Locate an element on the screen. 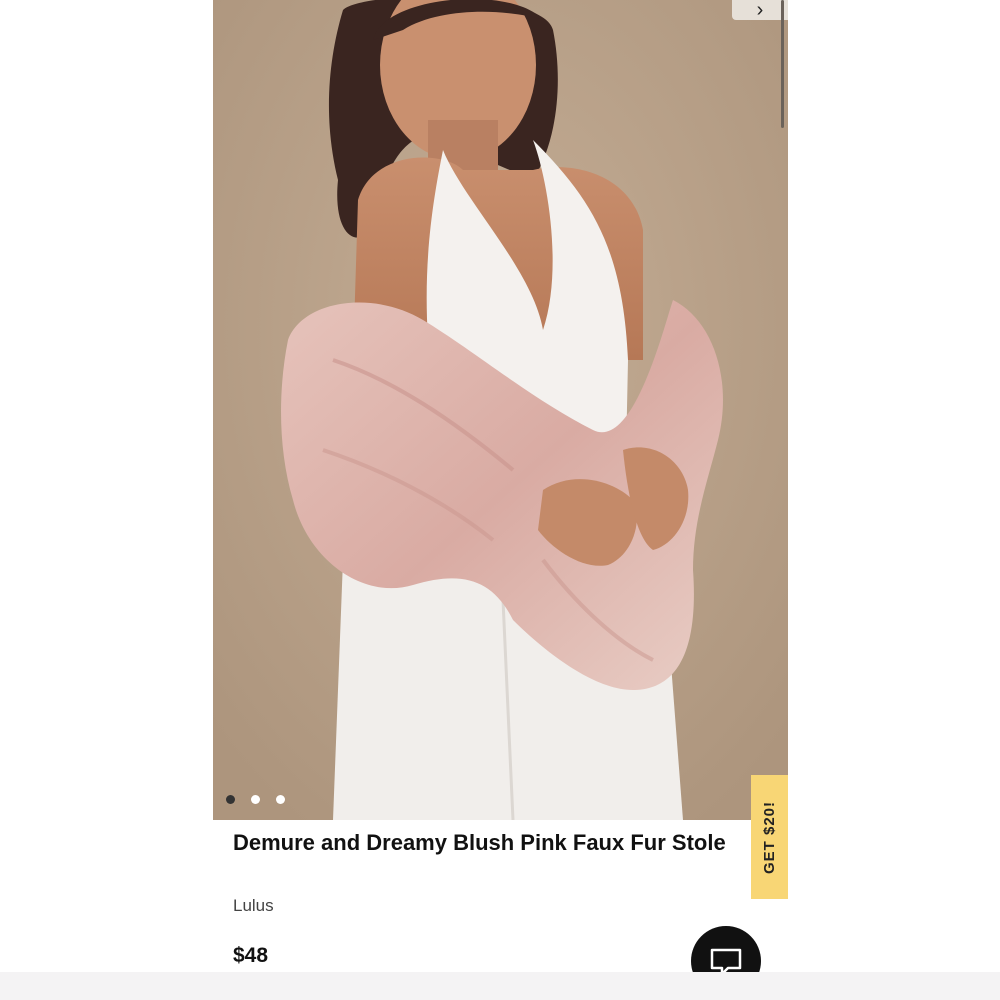 The height and width of the screenshot is (1000, 1000). next-image-button: › is located at coordinates (760, 10).